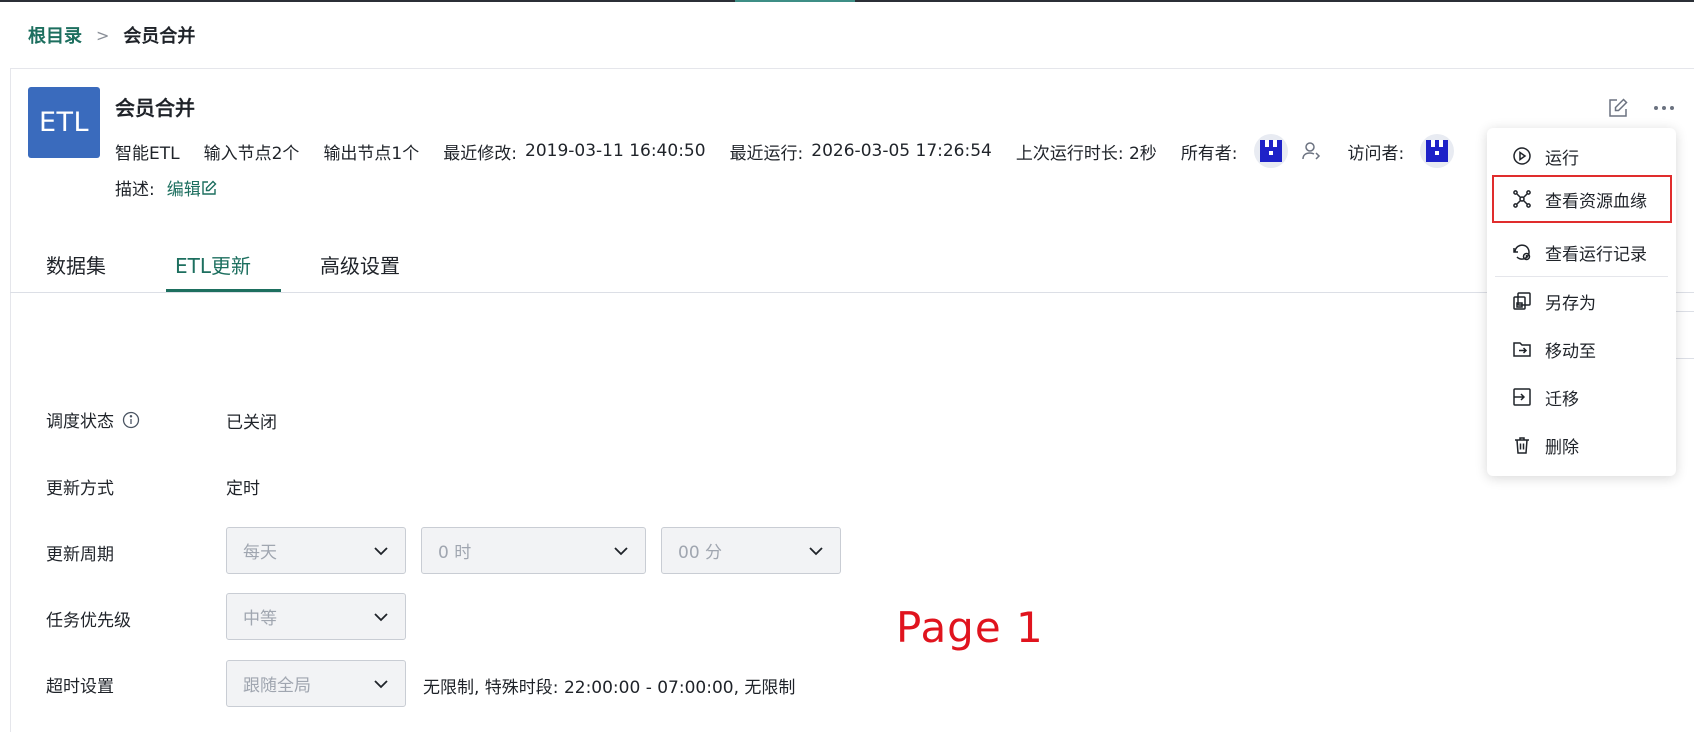  I want to click on menu-item-save-as-label: 另存为, so click(1570, 303).